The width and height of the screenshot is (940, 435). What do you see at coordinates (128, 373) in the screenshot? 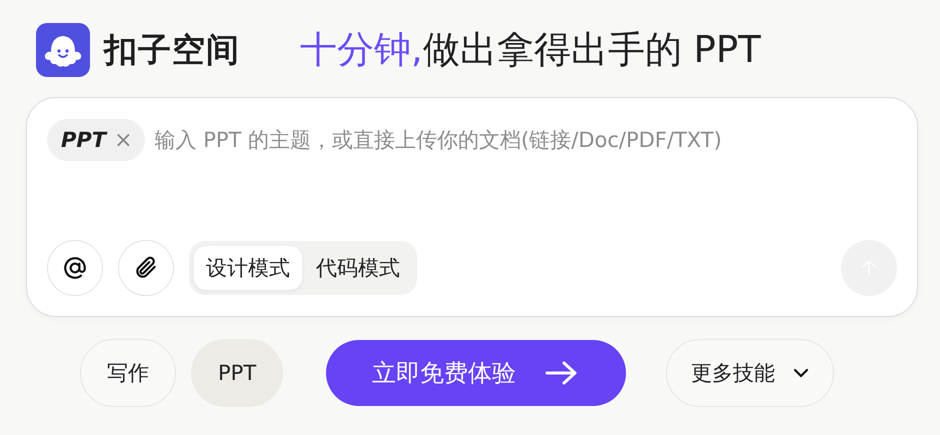
I see `skill-tab: 写作` at bounding box center [128, 373].